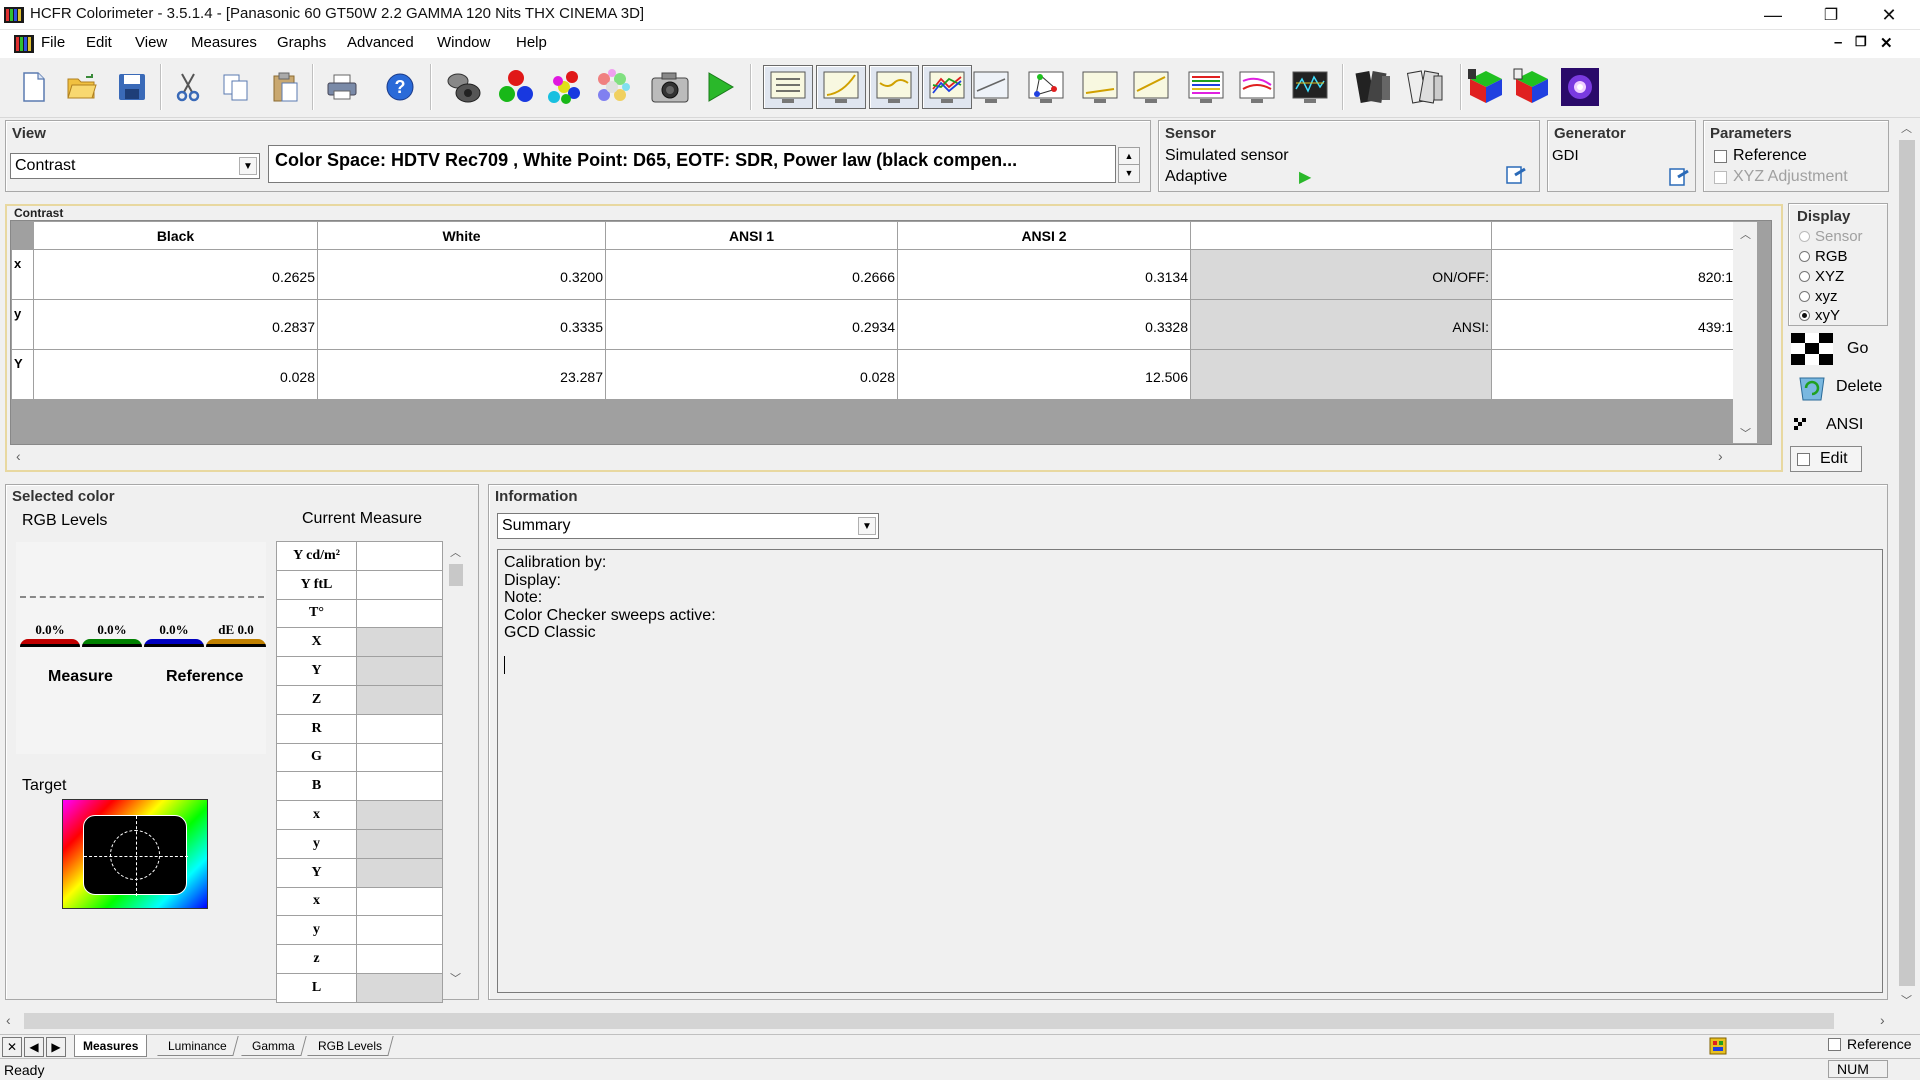  I want to click on reference-checkbox: Reference, so click(1760, 156).